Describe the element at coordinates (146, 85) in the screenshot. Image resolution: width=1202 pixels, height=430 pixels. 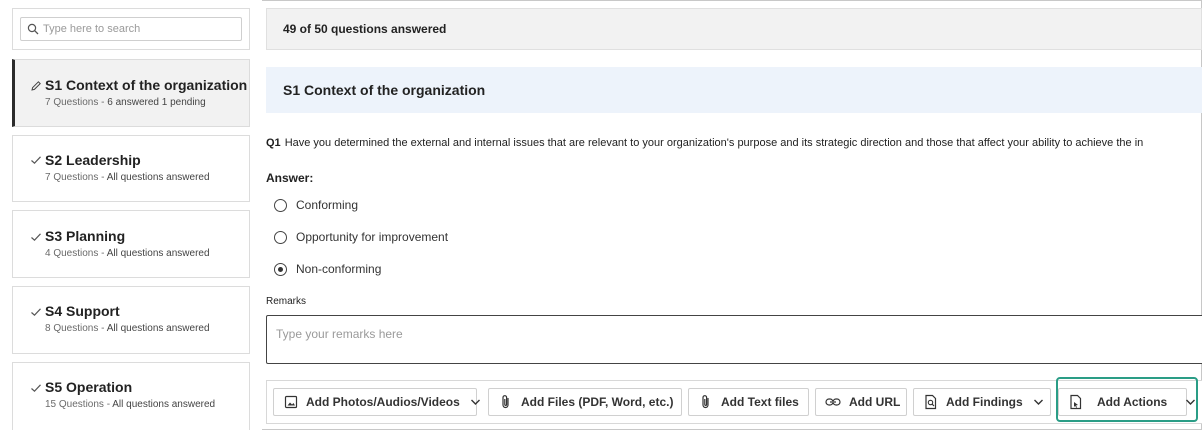
I see `sidebar-item-title: S1 Context of the organization` at that location.